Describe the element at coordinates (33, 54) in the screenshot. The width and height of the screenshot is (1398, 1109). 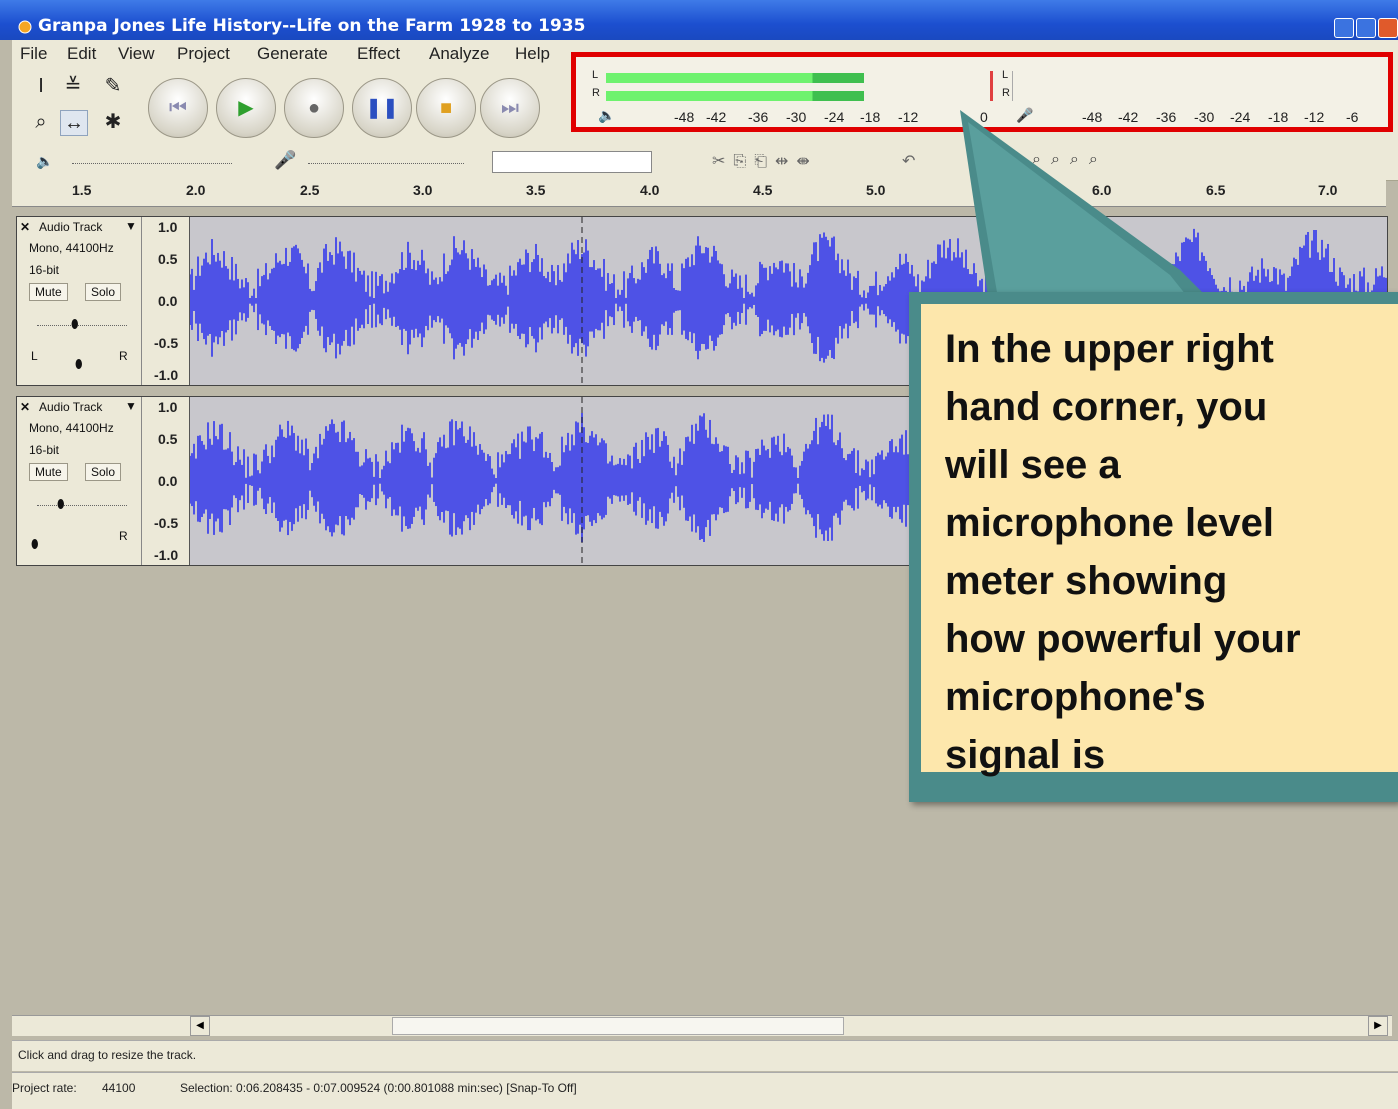
I see `menu-file: File` at that location.